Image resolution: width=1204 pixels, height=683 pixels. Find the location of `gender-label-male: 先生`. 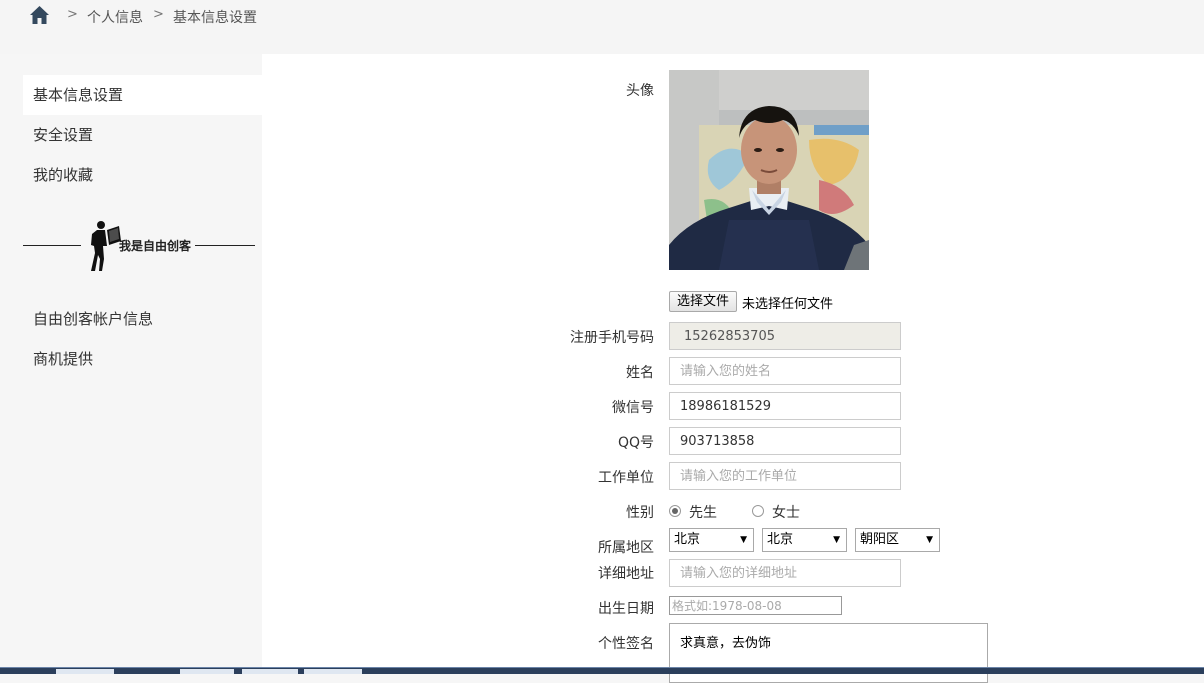

gender-label-male: 先生 is located at coordinates (703, 512).